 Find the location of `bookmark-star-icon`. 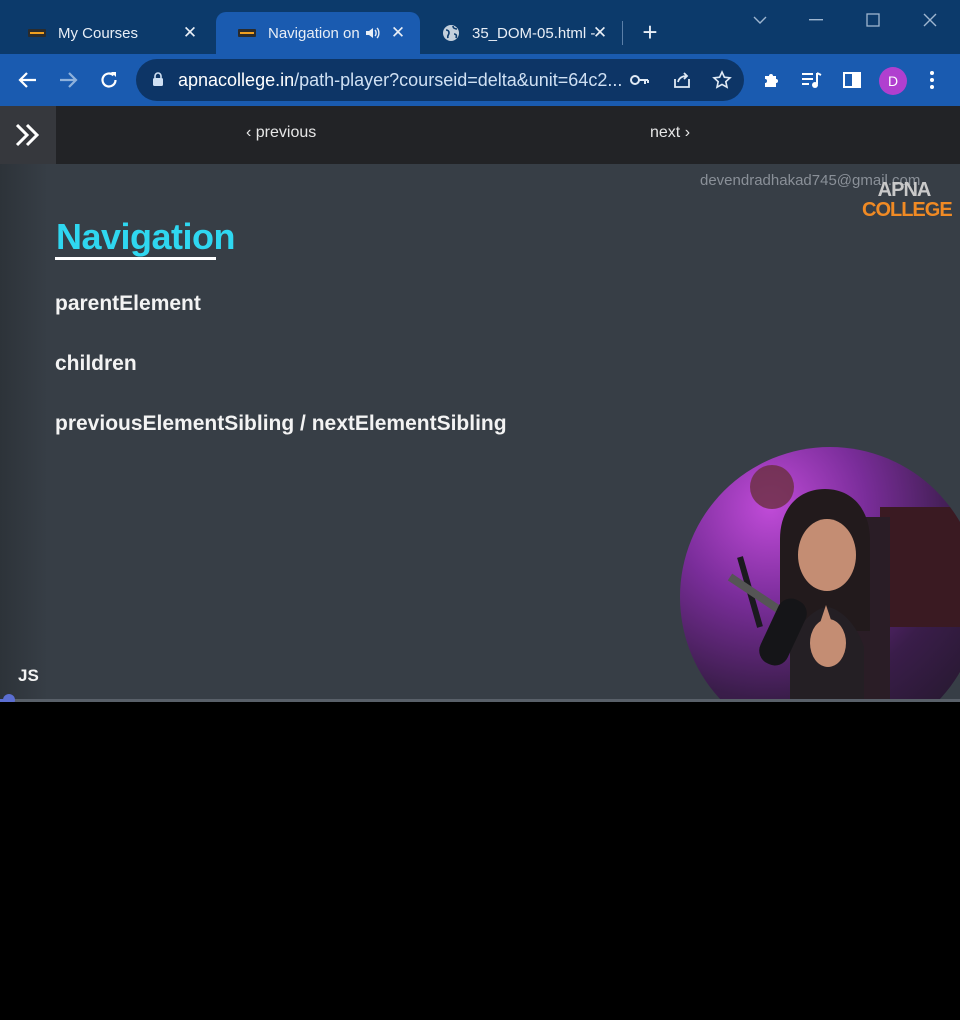

bookmark-star-icon is located at coordinates (722, 82).